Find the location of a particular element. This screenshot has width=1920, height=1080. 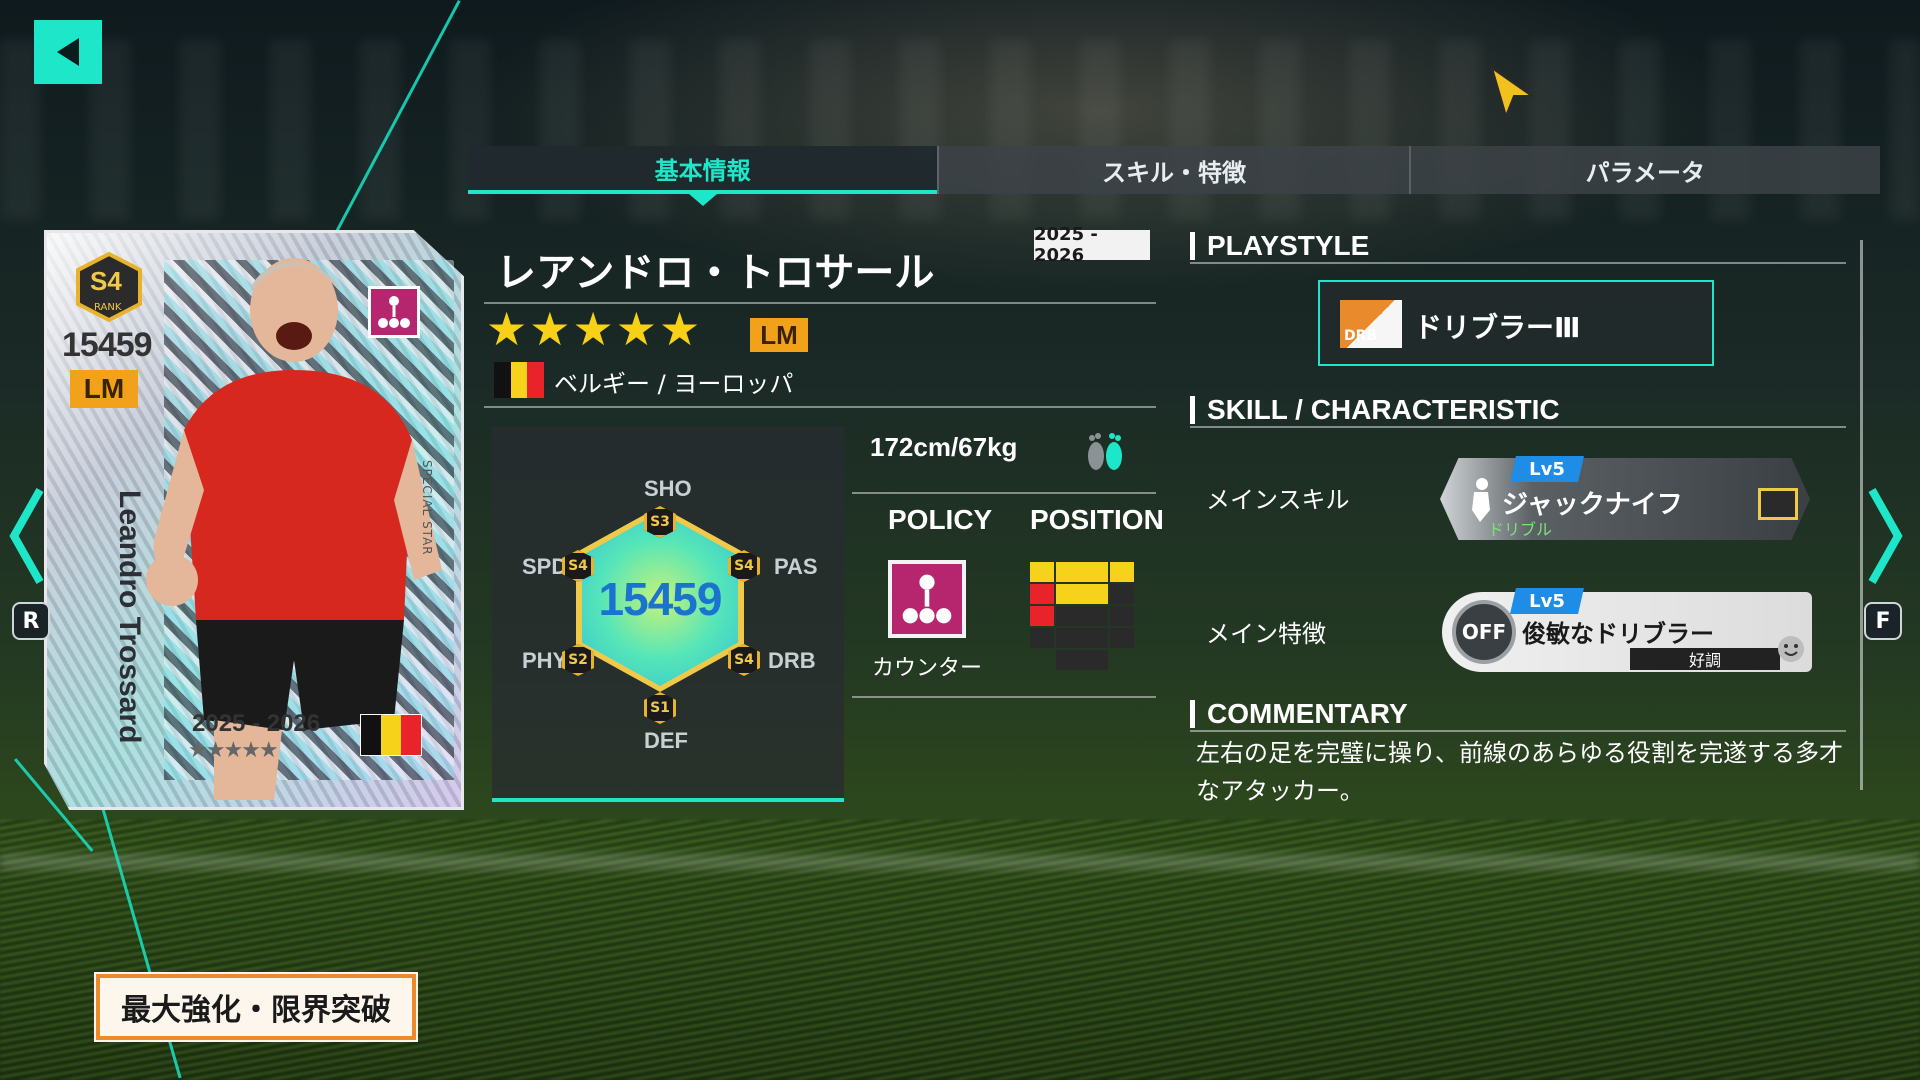

dribbler-icon: DRB is located at coordinates (1371, 324).